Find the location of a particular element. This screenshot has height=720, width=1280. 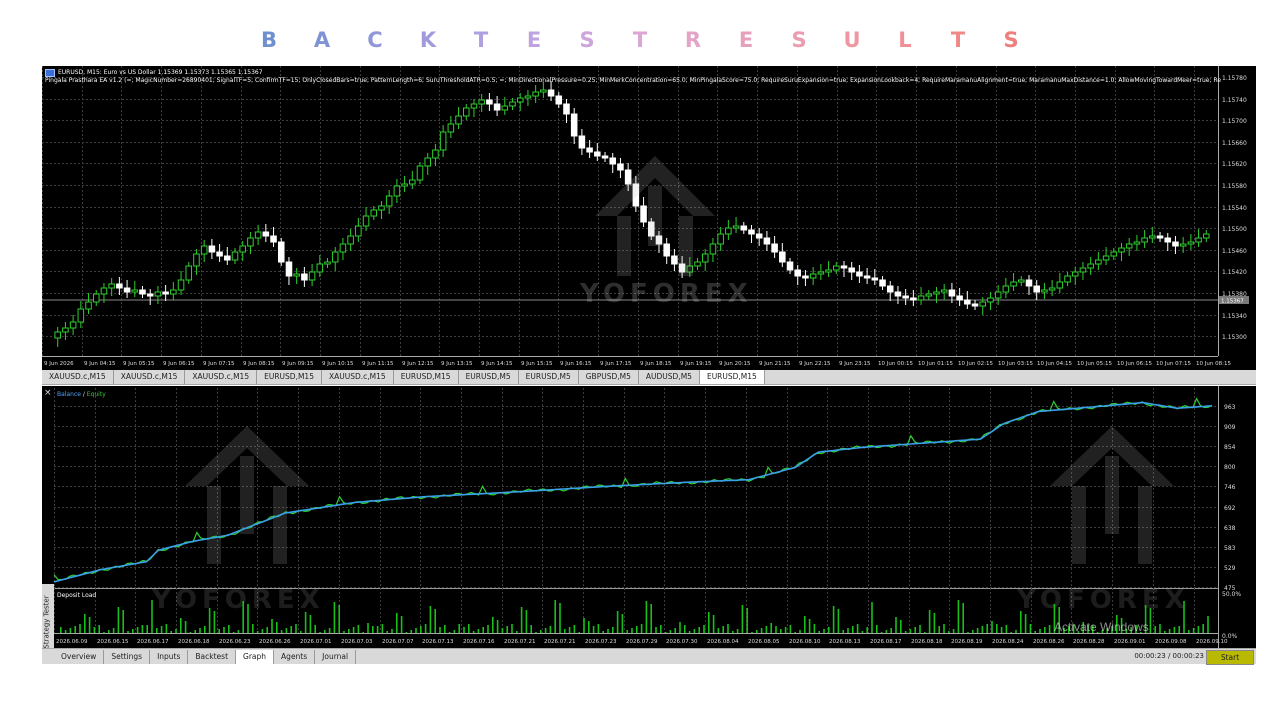

close-icon: × is located at coordinates (48, 393).